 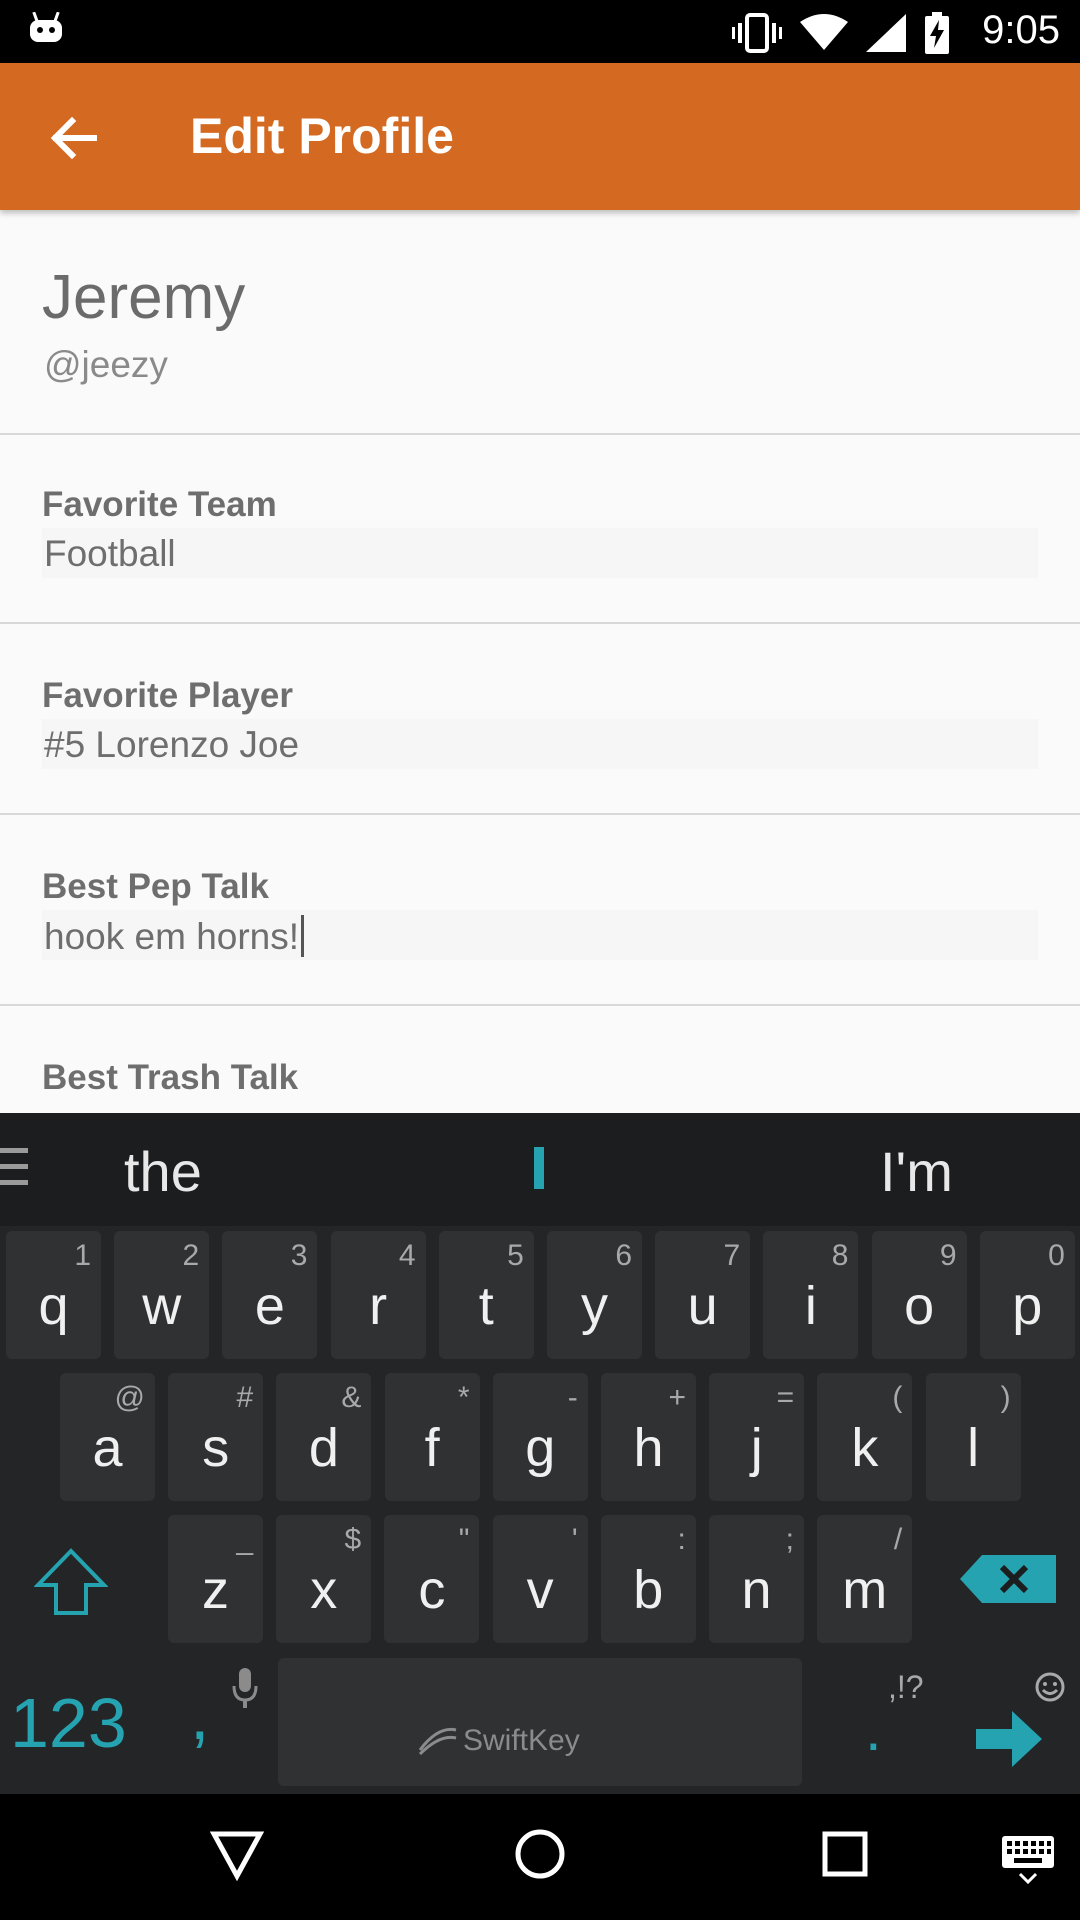 What do you see at coordinates (1027, 1306) in the screenshot?
I see `key-label: p` at bounding box center [1027, 1306].